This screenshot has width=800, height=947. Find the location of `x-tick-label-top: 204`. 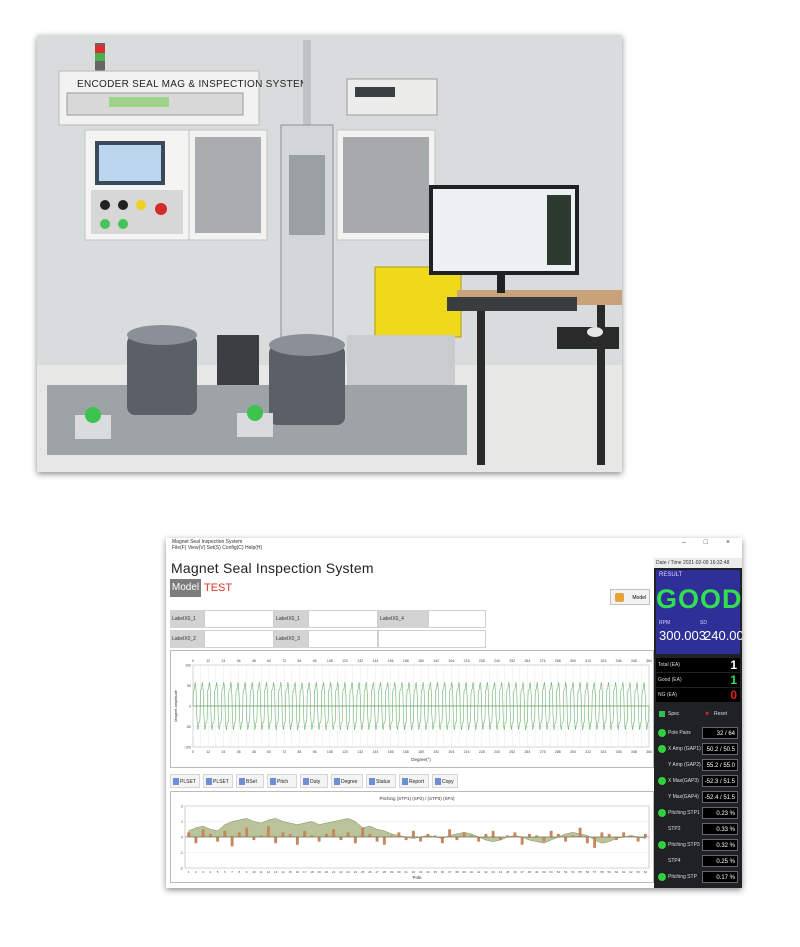

x-tick-label-top: 204 is located at coordinates (451, 661).